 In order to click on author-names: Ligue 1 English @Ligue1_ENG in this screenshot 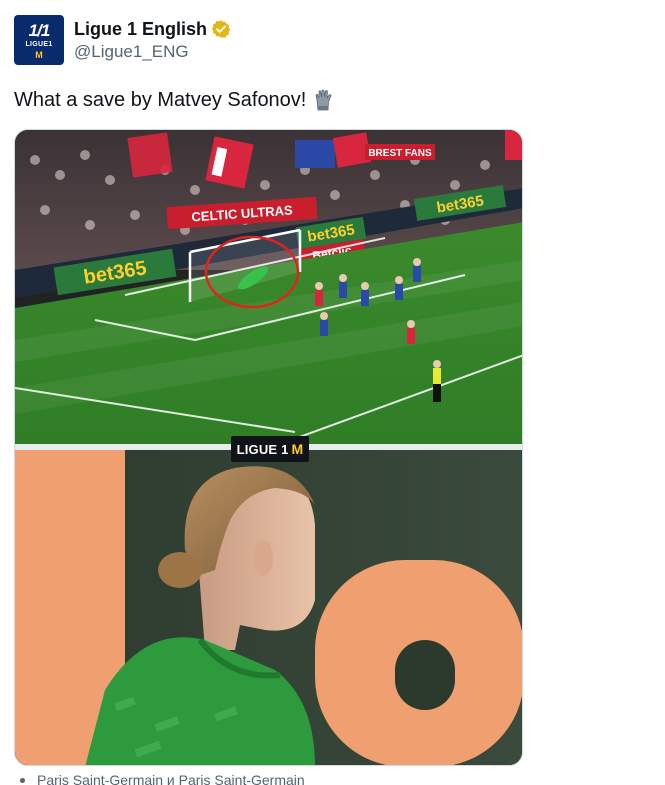, I will do `click(152, 40)`.